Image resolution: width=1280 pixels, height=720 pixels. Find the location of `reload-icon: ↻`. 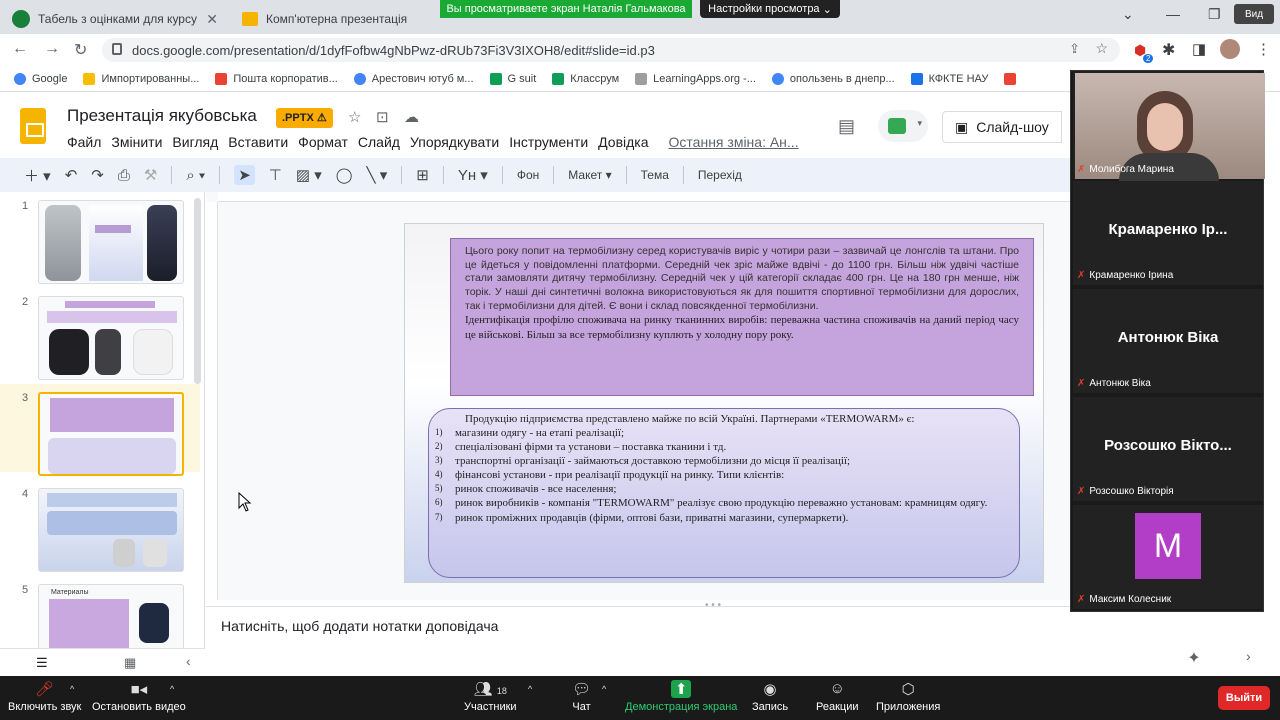

reload-icon: ↻ is located at coordinates (80, 50).